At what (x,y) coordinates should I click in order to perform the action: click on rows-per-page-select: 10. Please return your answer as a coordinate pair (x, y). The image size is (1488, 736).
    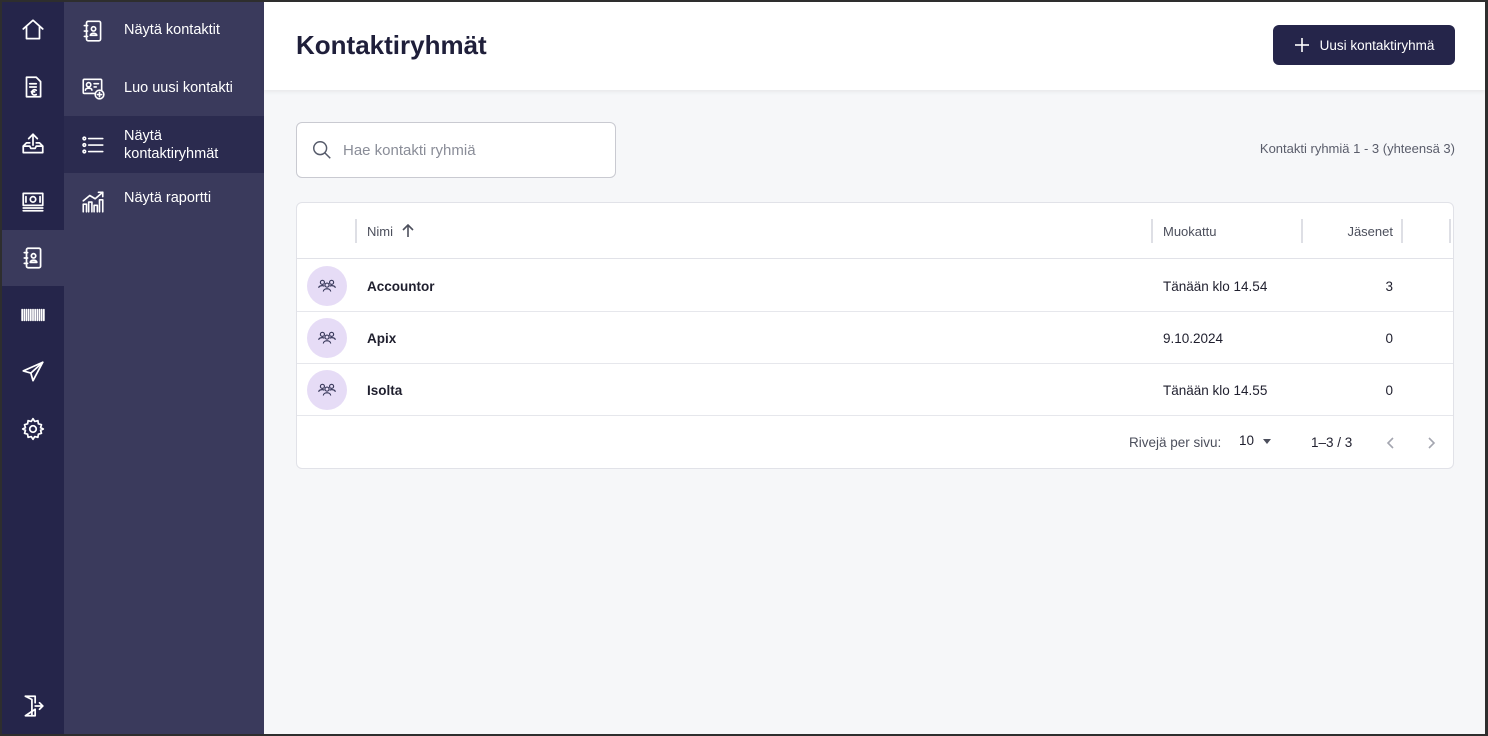
    Looking at the image, I should click on (1256, 440).